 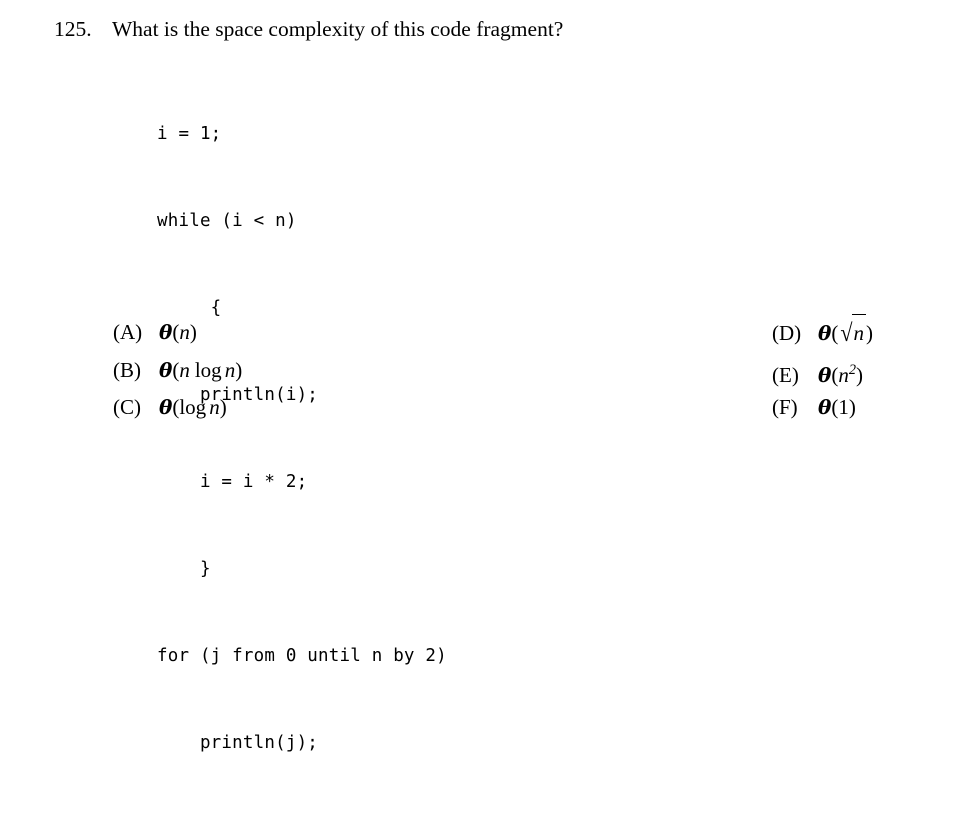 What do you see at coordinates (127, 407) in the screenshot?
I see `answer-option-c-label: (C)` at bounding box center [127, 407].